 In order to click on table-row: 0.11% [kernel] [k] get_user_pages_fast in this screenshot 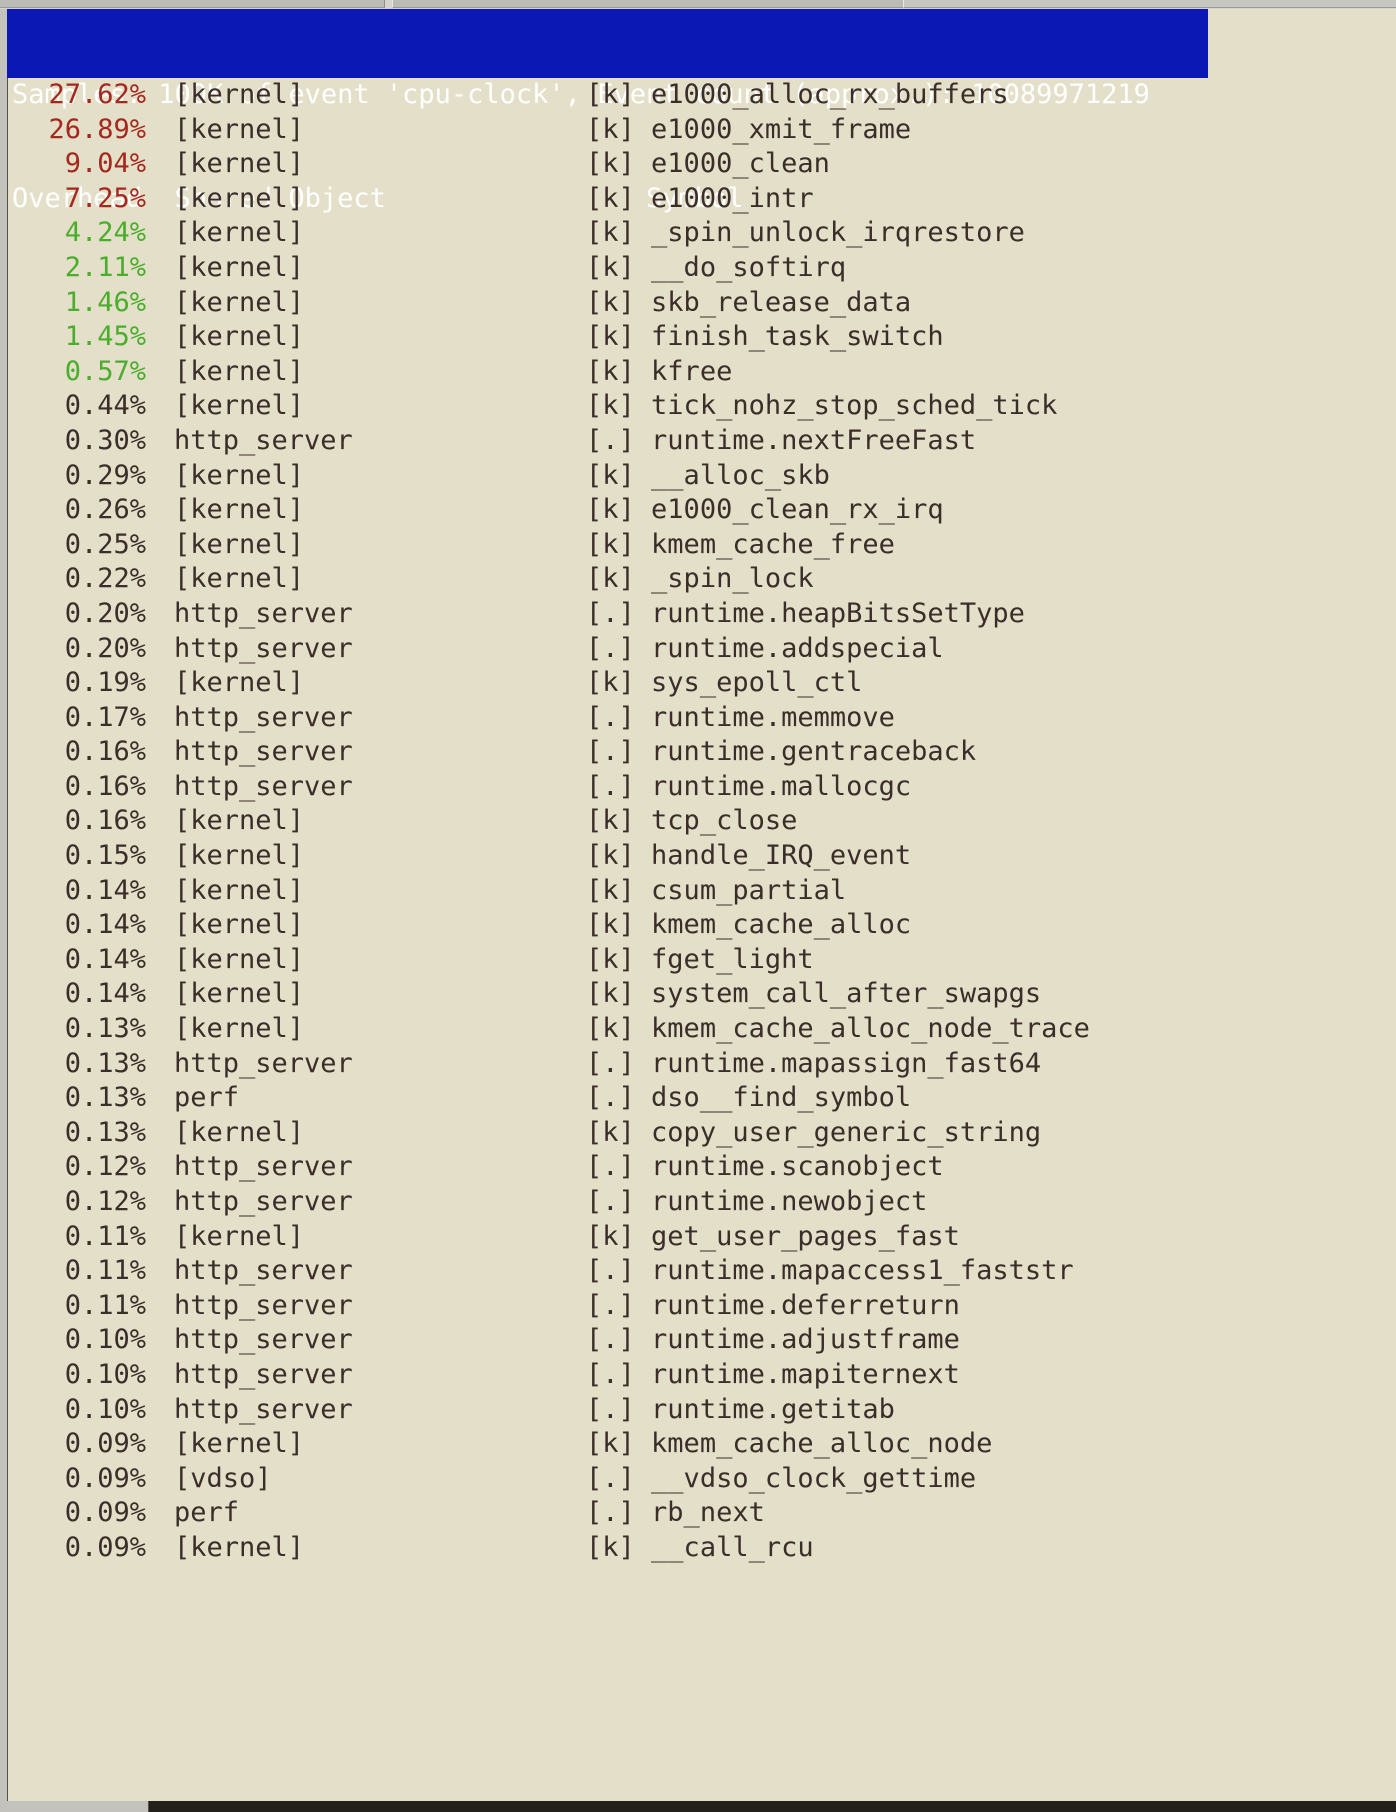, I will do `click(702, 1237)`.